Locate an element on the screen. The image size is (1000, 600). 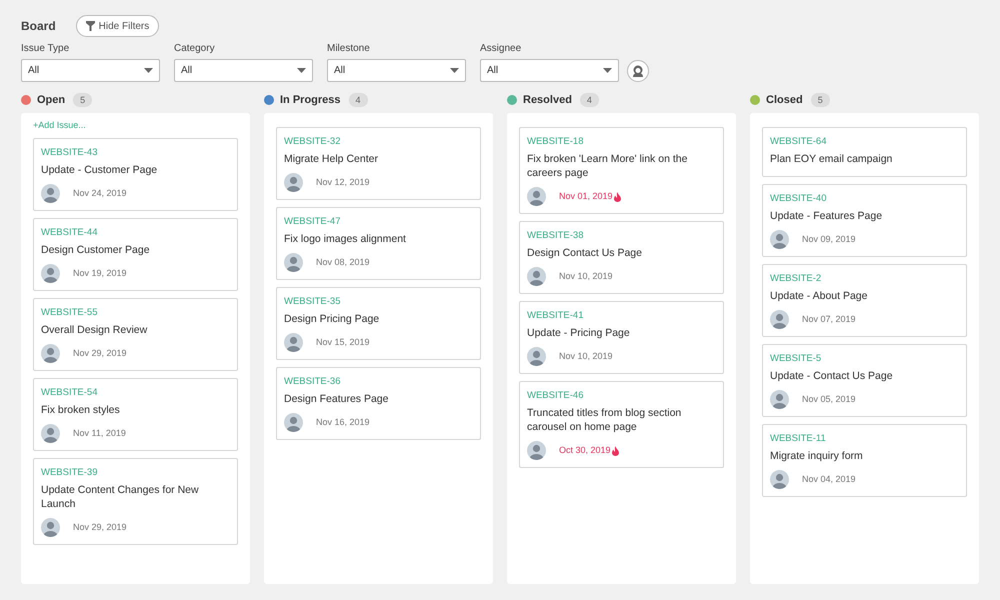
issue-card: WEBSITE-64 Plan EOY email campaign is located at coordinates (864, 152).